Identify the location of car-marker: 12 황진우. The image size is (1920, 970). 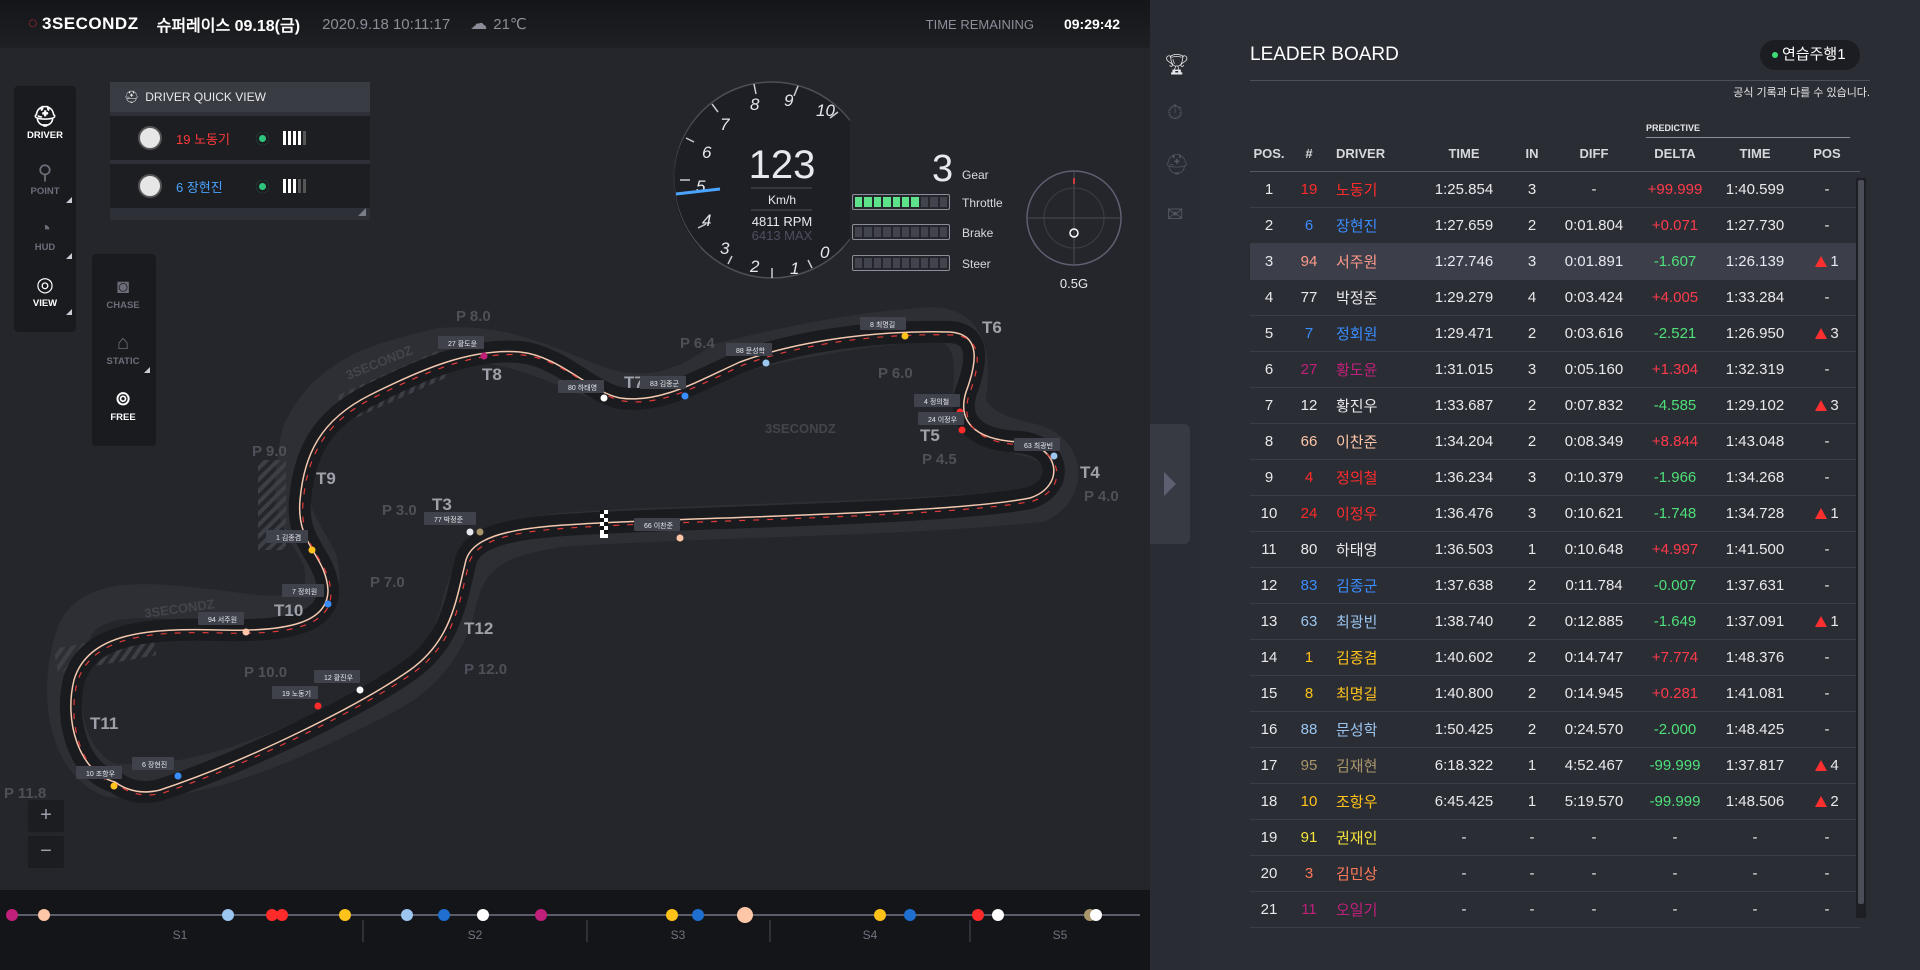
(339, 682).